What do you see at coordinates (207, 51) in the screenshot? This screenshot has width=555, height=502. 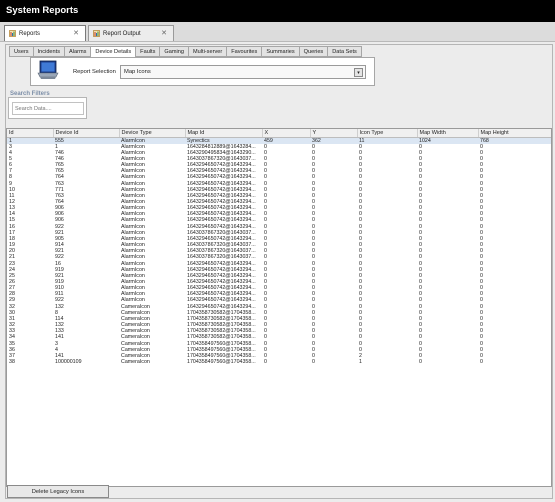 I see `tab-multi-server: Multi-server` at bounding box center [207, 51].